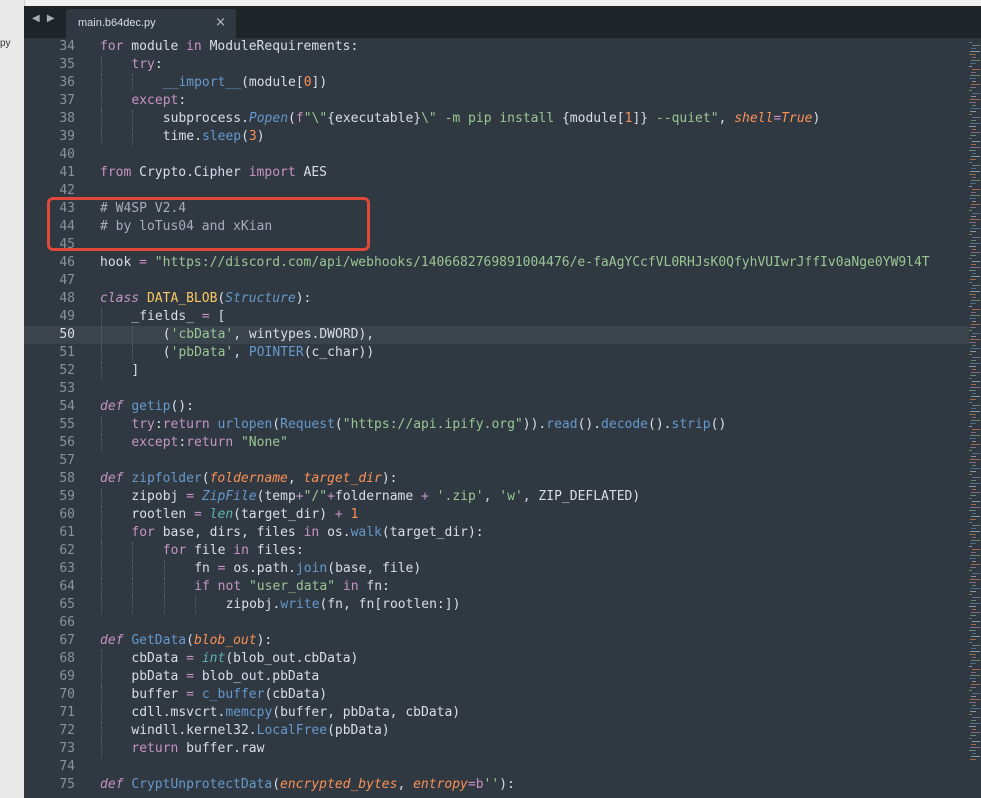  I want to click on code-token: blob_out.pbData, so click(257, 676).